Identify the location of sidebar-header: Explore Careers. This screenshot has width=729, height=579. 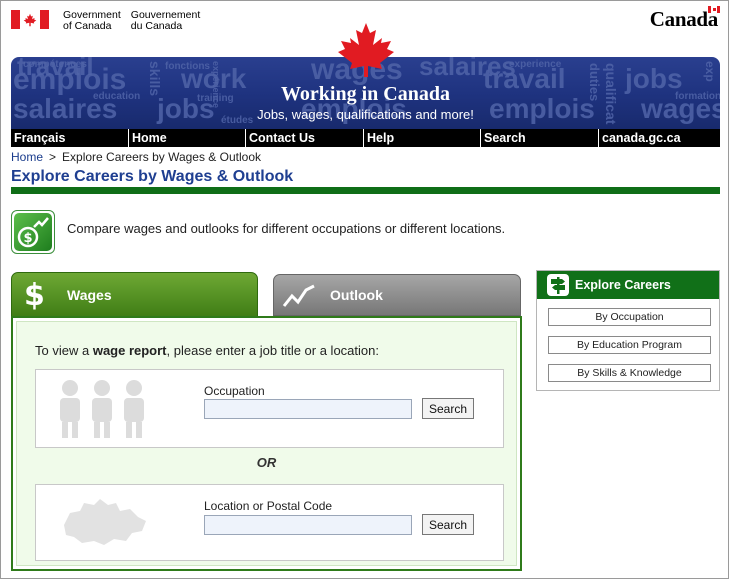
(628, 285).